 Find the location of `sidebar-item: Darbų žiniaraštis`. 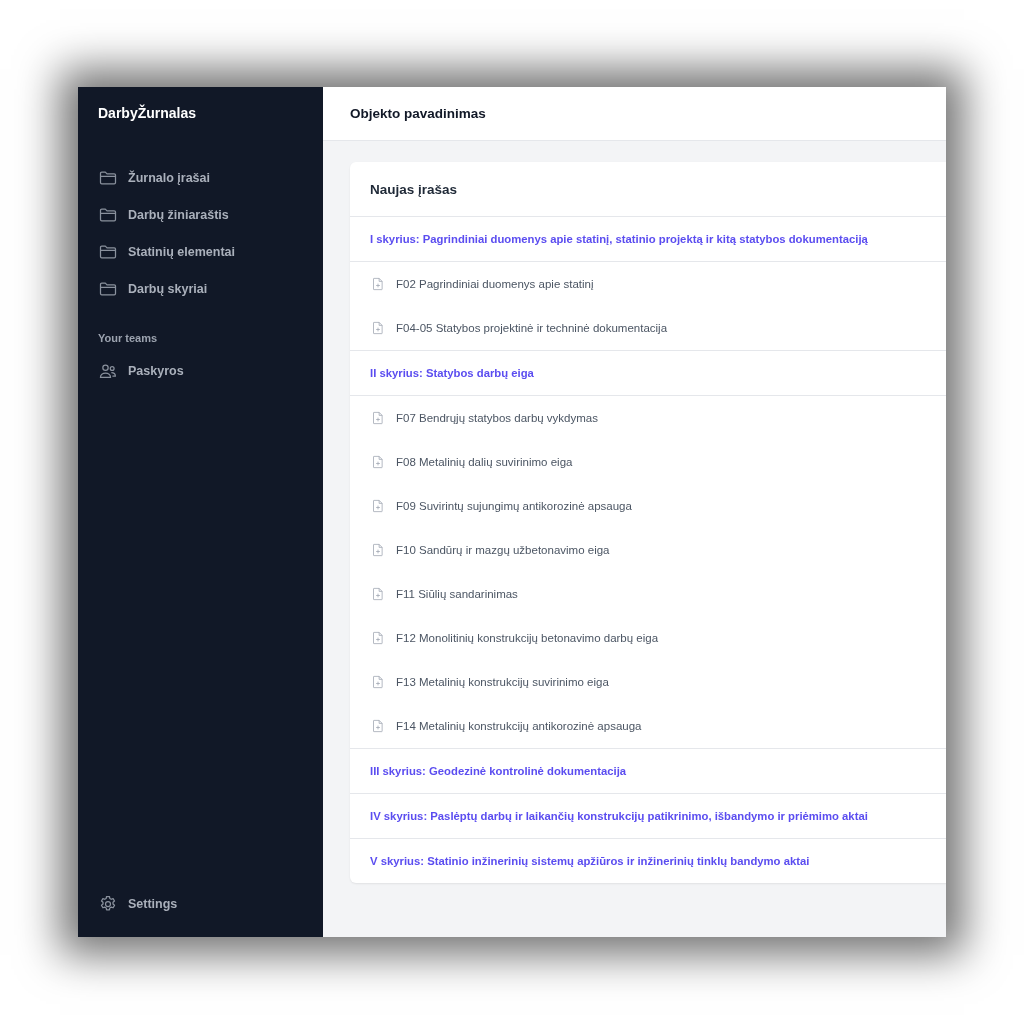

sidebar-item: Darbų žiniaraštis is located at coordinates (166, 215).